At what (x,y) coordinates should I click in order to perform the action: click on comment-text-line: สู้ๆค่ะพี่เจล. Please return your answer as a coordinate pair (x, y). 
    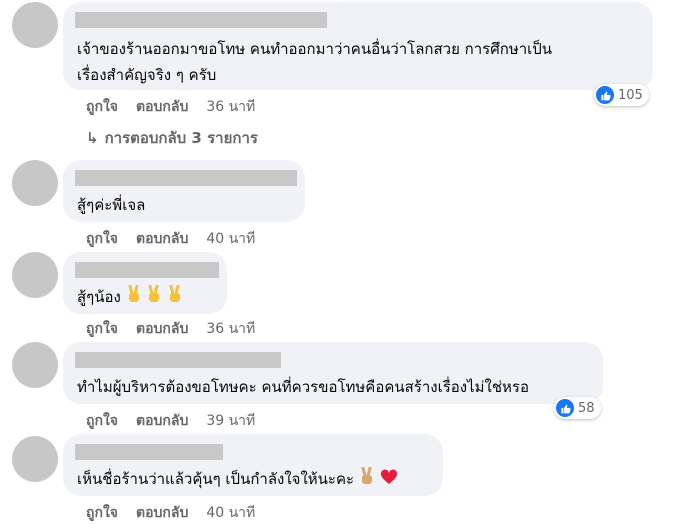
    Looking at the image, I should click on (111, 205).